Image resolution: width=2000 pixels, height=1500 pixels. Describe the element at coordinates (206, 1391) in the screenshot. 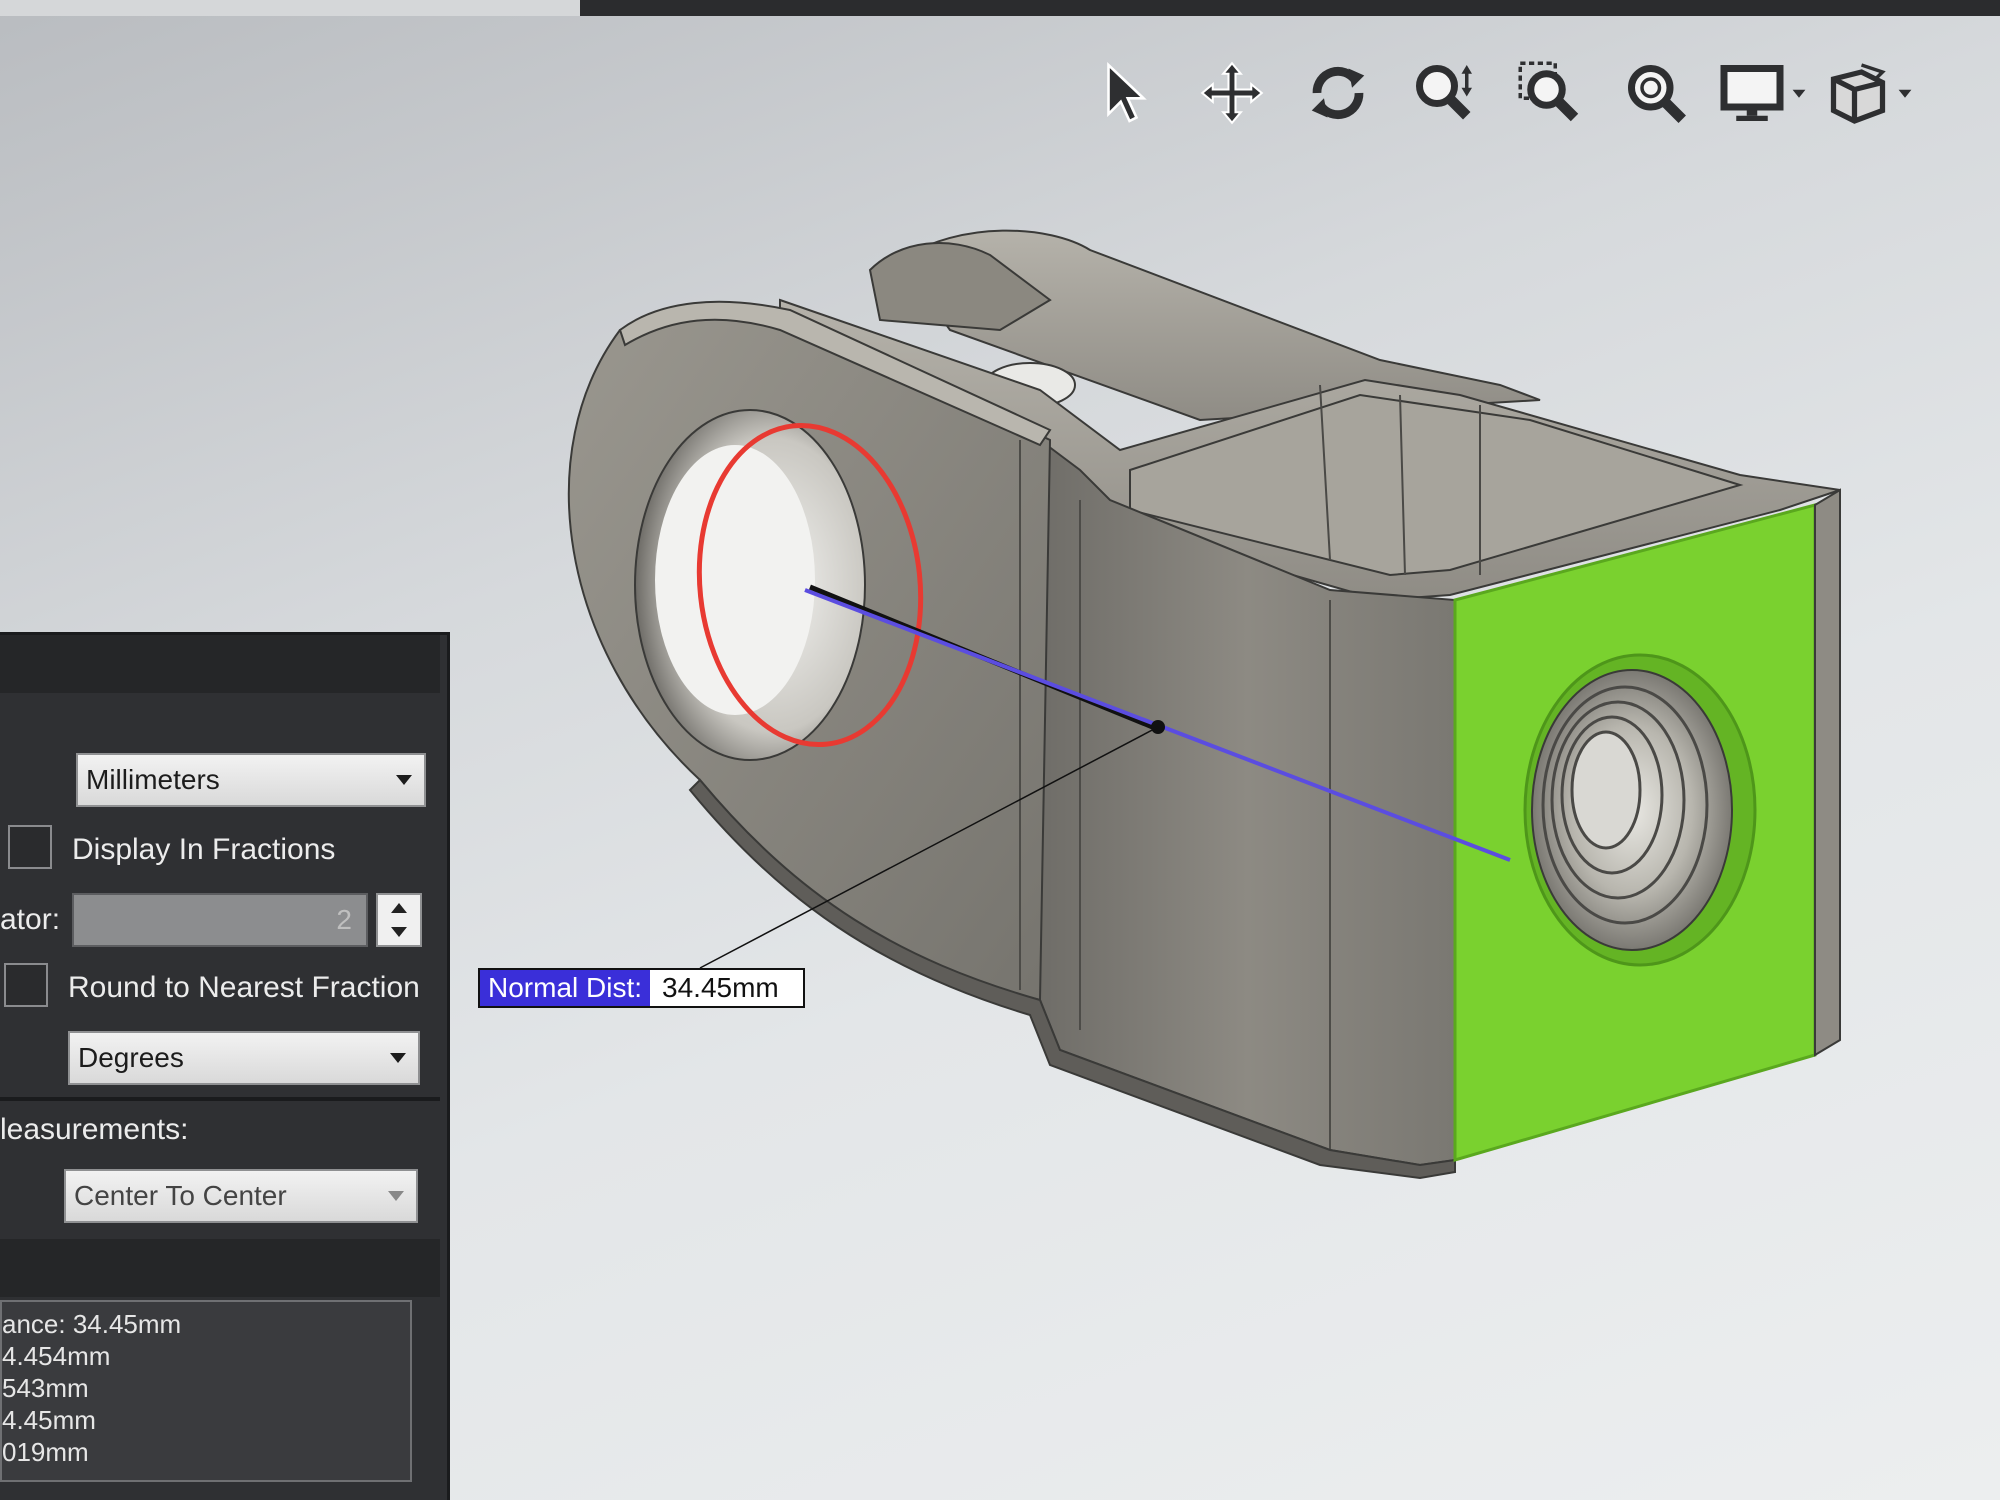

I see `measurement-results: ance: 34.45mm 4.454mm 543mm 4.45mm 019mm` at that location.